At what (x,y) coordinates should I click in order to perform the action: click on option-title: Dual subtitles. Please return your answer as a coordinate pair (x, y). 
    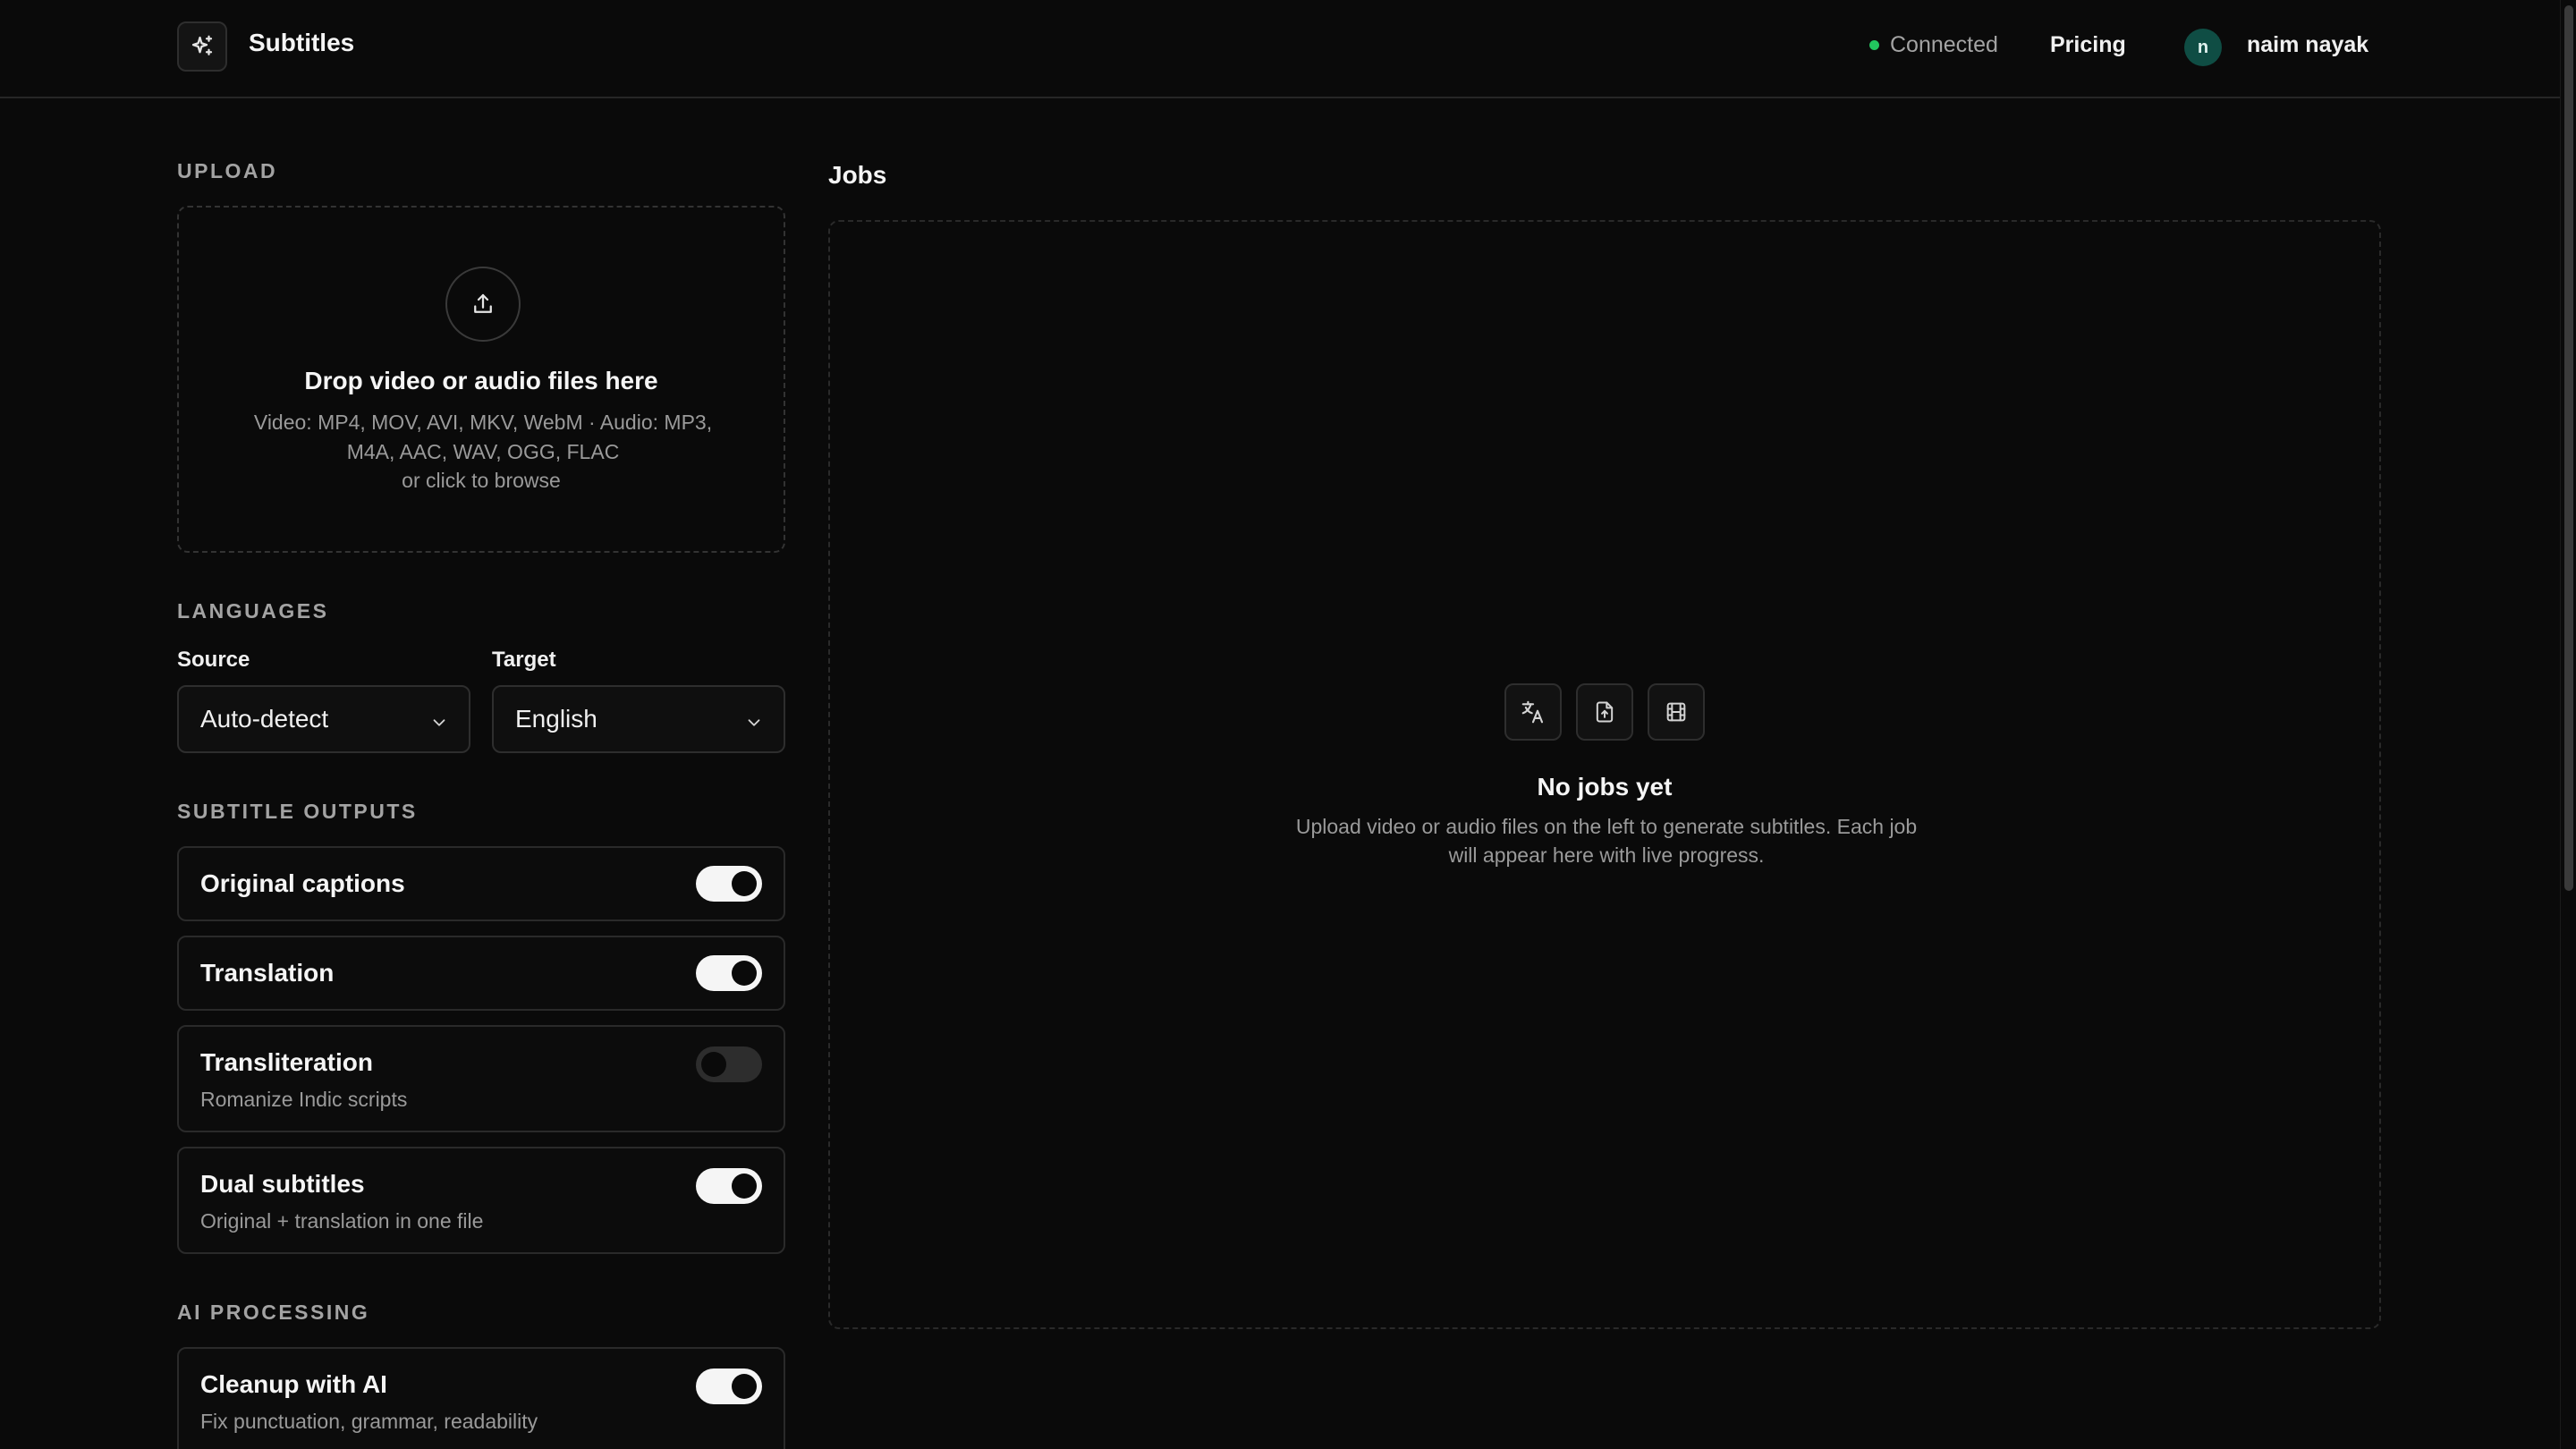
    Looking at the image, I should click on (282, 1184).